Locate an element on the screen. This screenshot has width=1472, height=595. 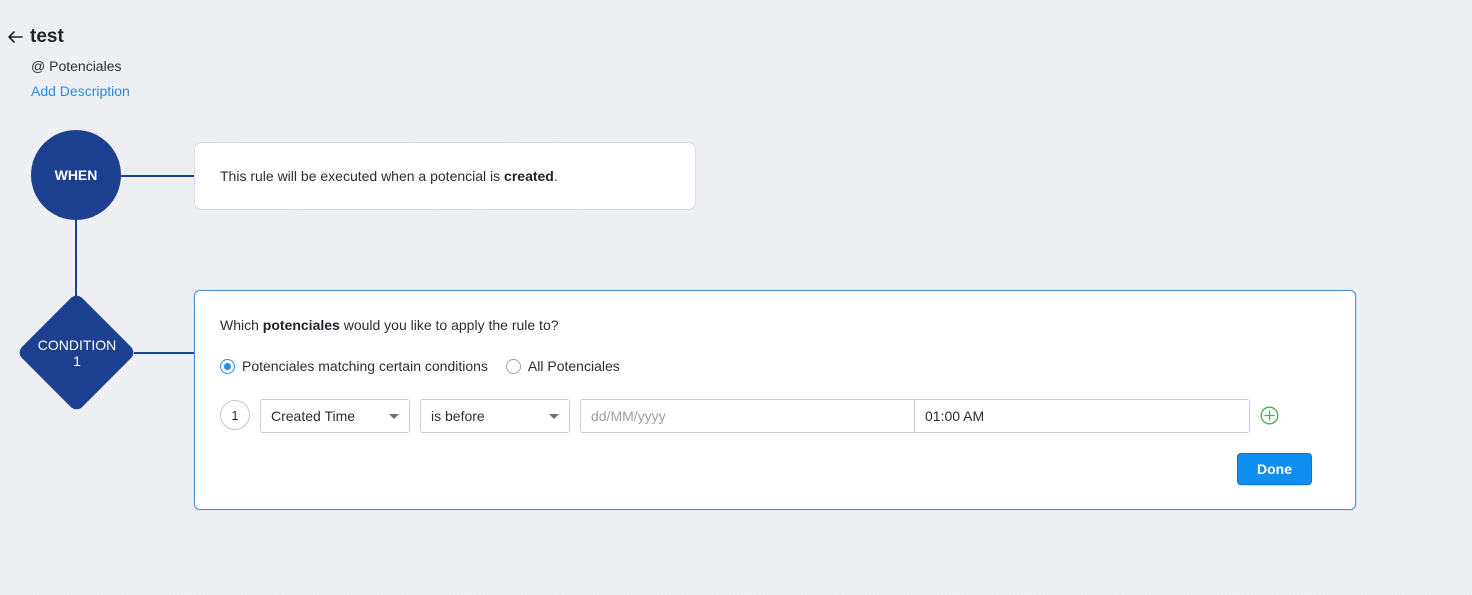
when-node: WHEN is located at coordinates (76, 175).